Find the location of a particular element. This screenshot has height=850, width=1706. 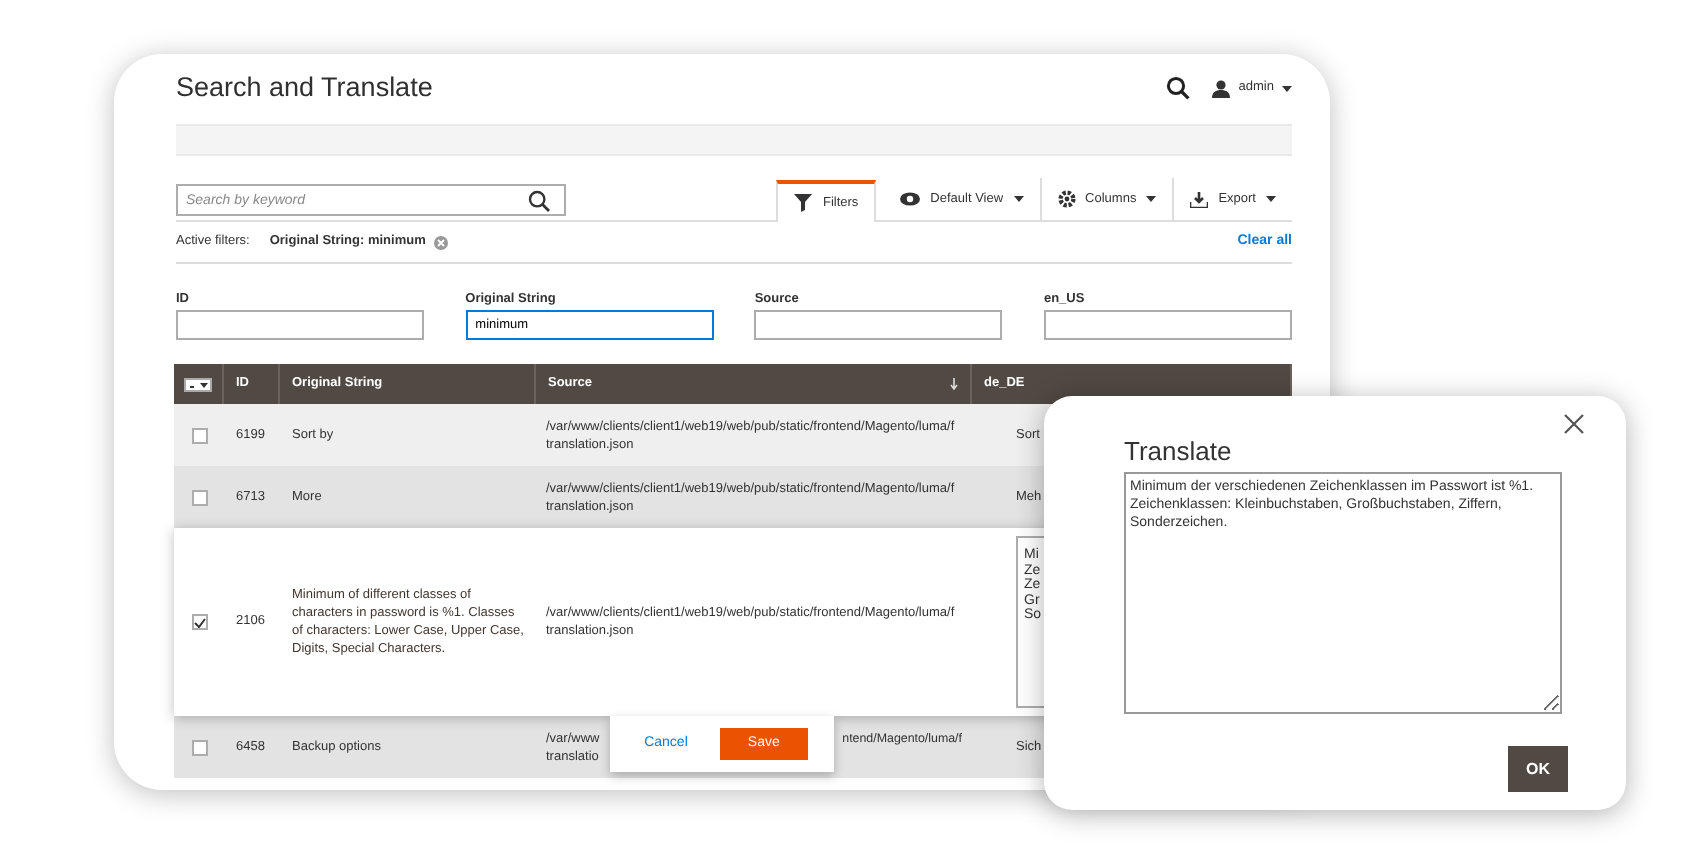

dialog-title: Translate is located at coordinates (1179, 452).